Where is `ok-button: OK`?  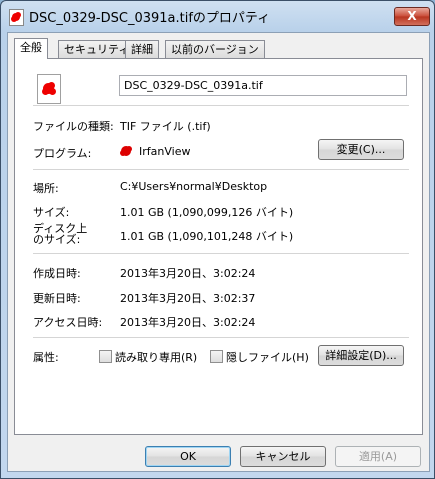
ok-button: OK is located at coordinates (188, 456).